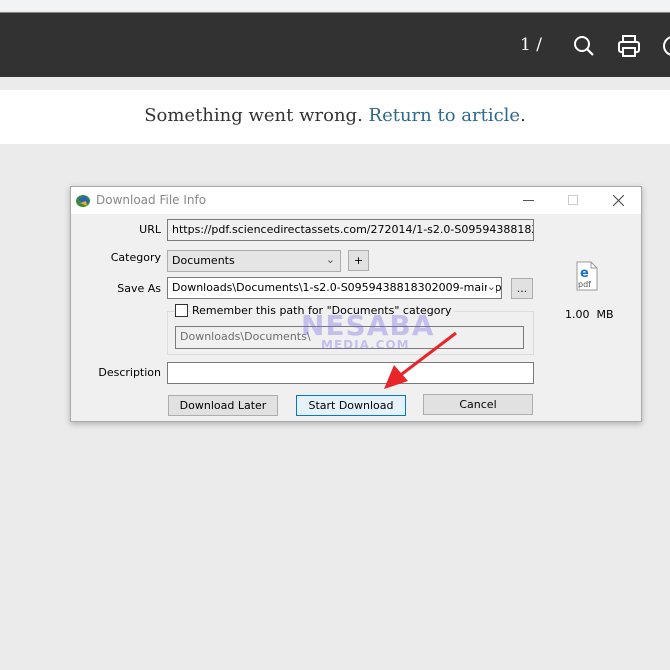  I want to click on url-label: URL, so click(150, 229).